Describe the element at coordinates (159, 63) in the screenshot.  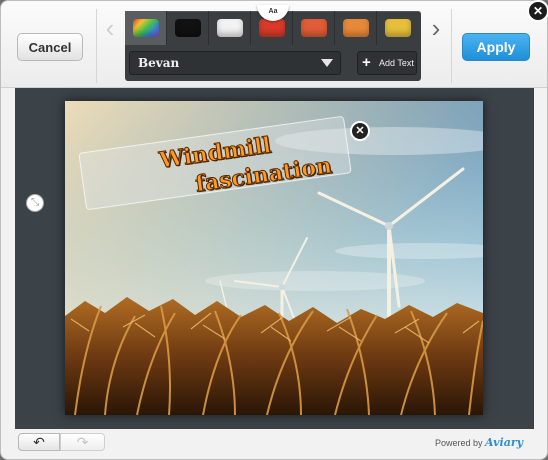
I see `font-select-value: Bevan` at that location.